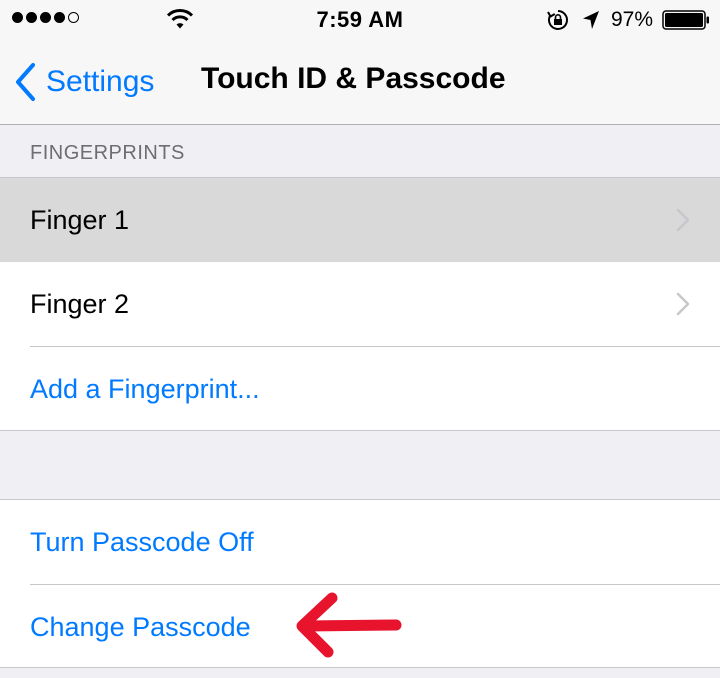 Image resolution: width=720 pixels, height=678 pixels. What do you see at coordinates (142, 541) in the screenshot?
I see `turn-passcode-off-label: Turn Passcode Off` at bounding box center [142, 541].